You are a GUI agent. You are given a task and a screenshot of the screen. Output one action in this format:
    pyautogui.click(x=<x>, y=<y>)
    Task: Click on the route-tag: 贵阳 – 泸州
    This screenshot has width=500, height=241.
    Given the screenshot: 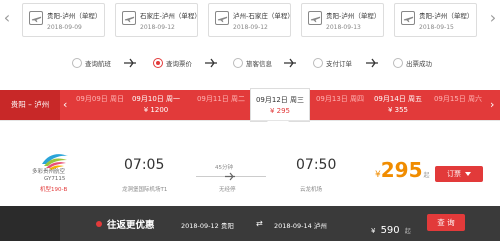 What is the action you would take?
    pyautogui.click(x=30, y=105)
    